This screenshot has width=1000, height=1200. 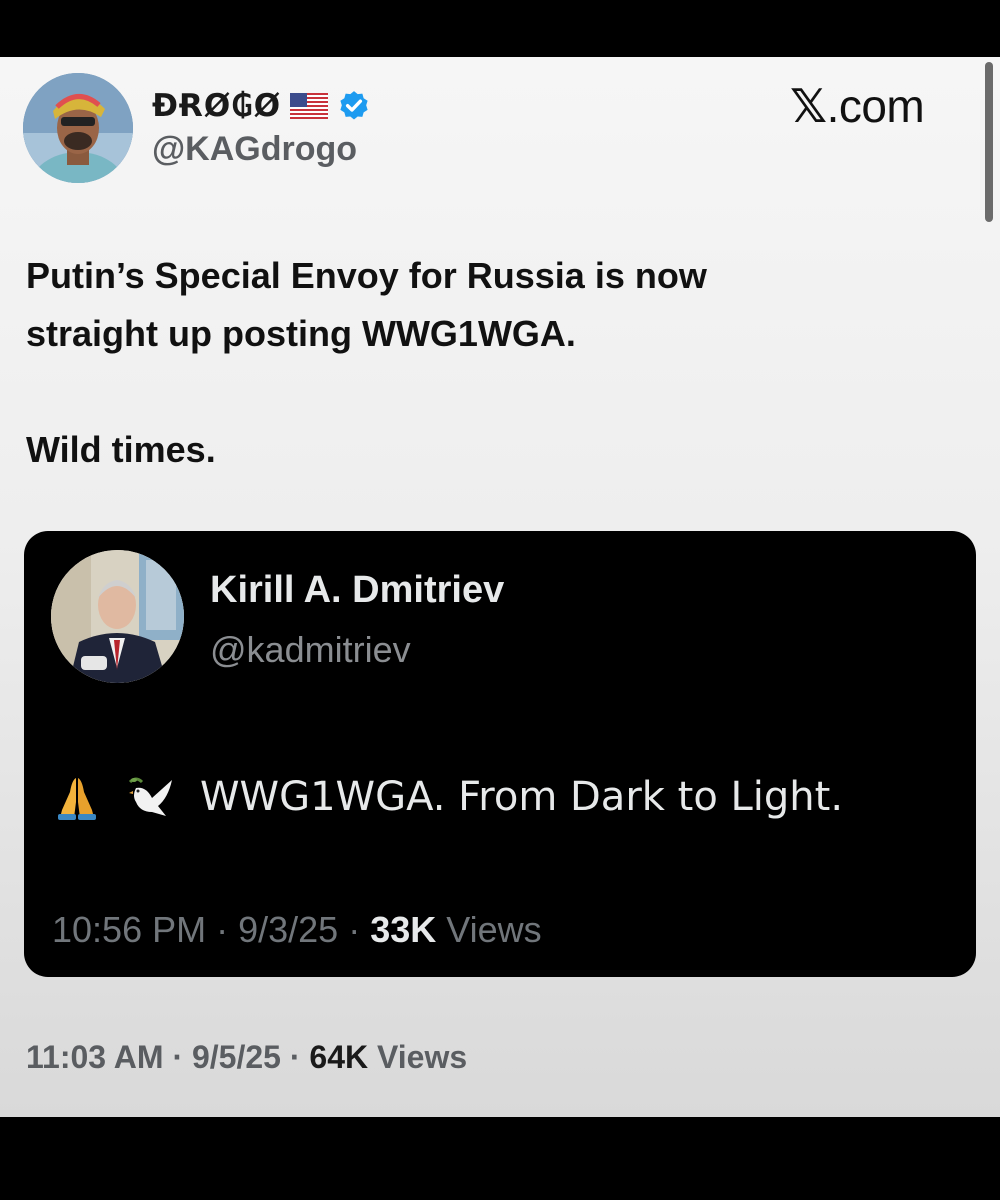 What do you see at coordinates (301, 333) in the screenshot?
I see `post-text-line: straight up posting WWG1WGA.` at bounding box center [301, 333].